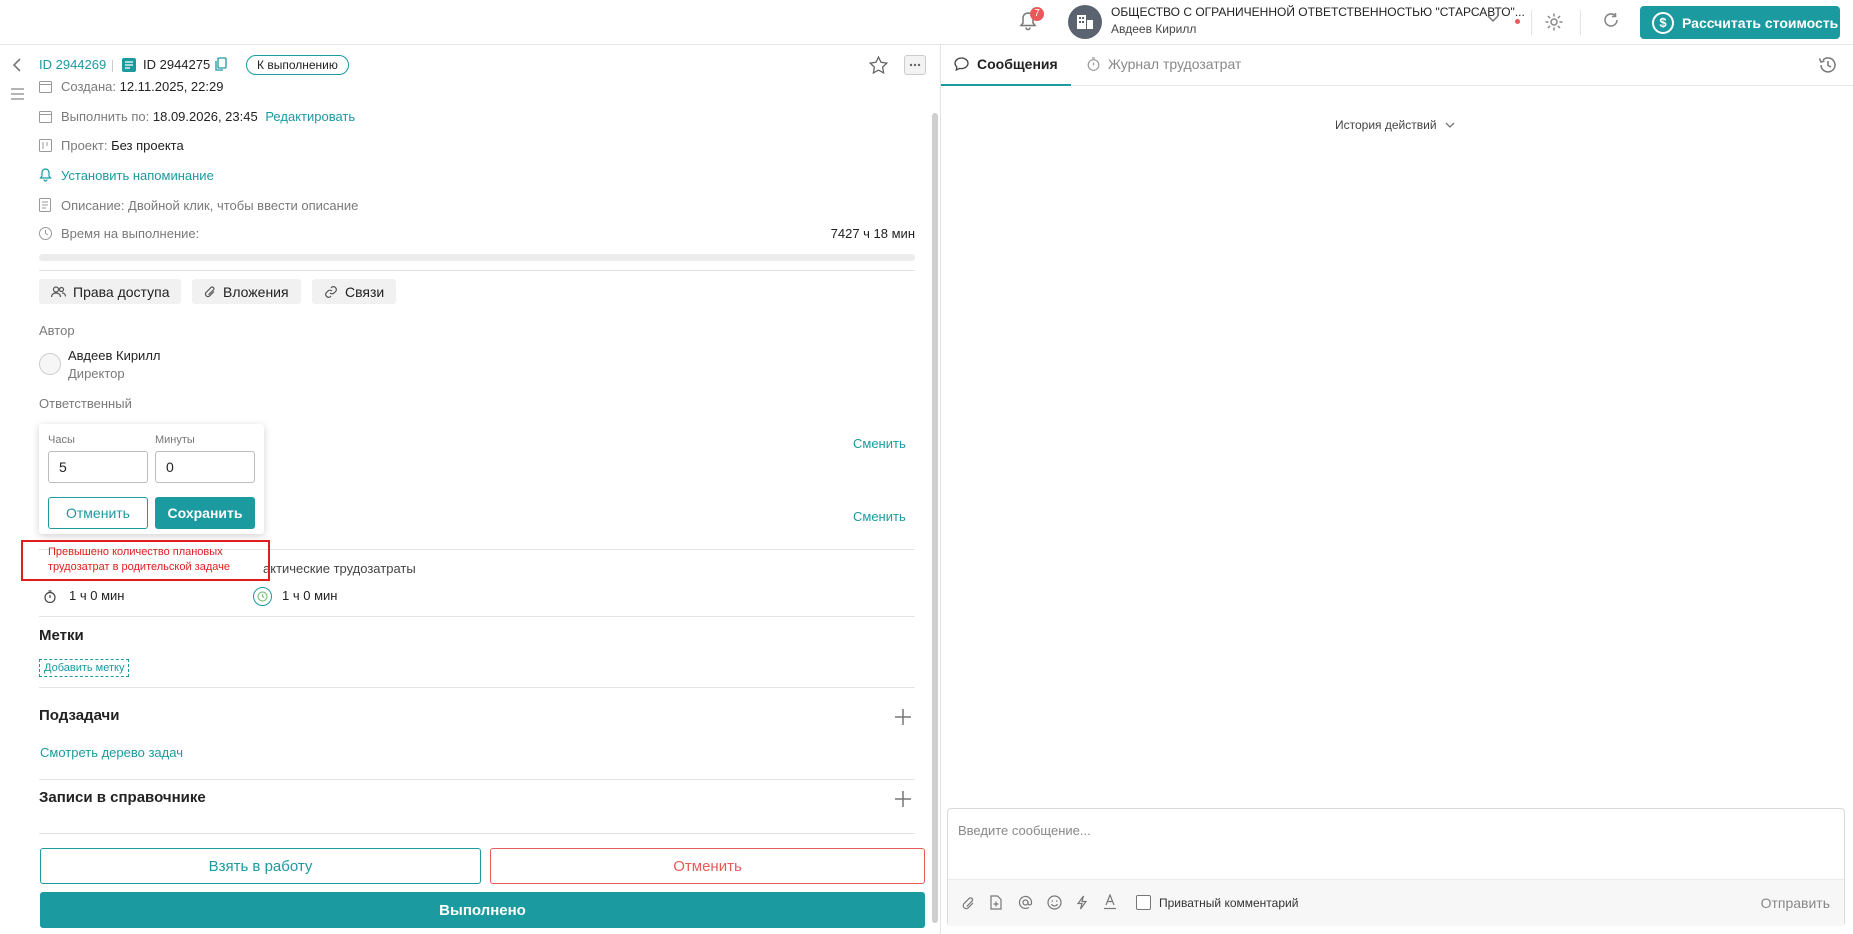 This screenshot has width=1853, height=934. Describe the element at coordinates (175, 440) in the screenshot. I see `minutes-label: Минуты` at that location.